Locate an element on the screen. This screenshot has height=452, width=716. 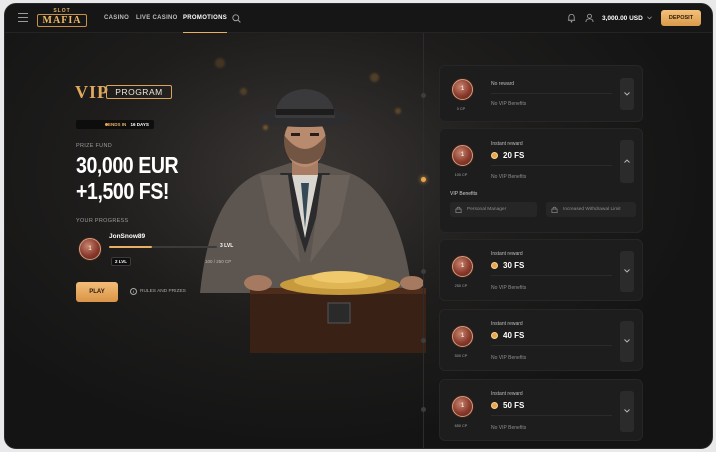
cp-count: 100 / 250 CP is located at coordinates (218, 261).